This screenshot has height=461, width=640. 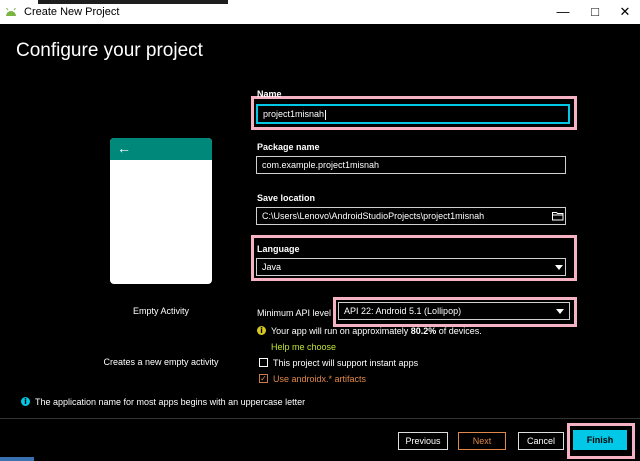 I want to click on api-level-select: API 22: Android 5.1 (Lollipop), so click(x=454, y=311).